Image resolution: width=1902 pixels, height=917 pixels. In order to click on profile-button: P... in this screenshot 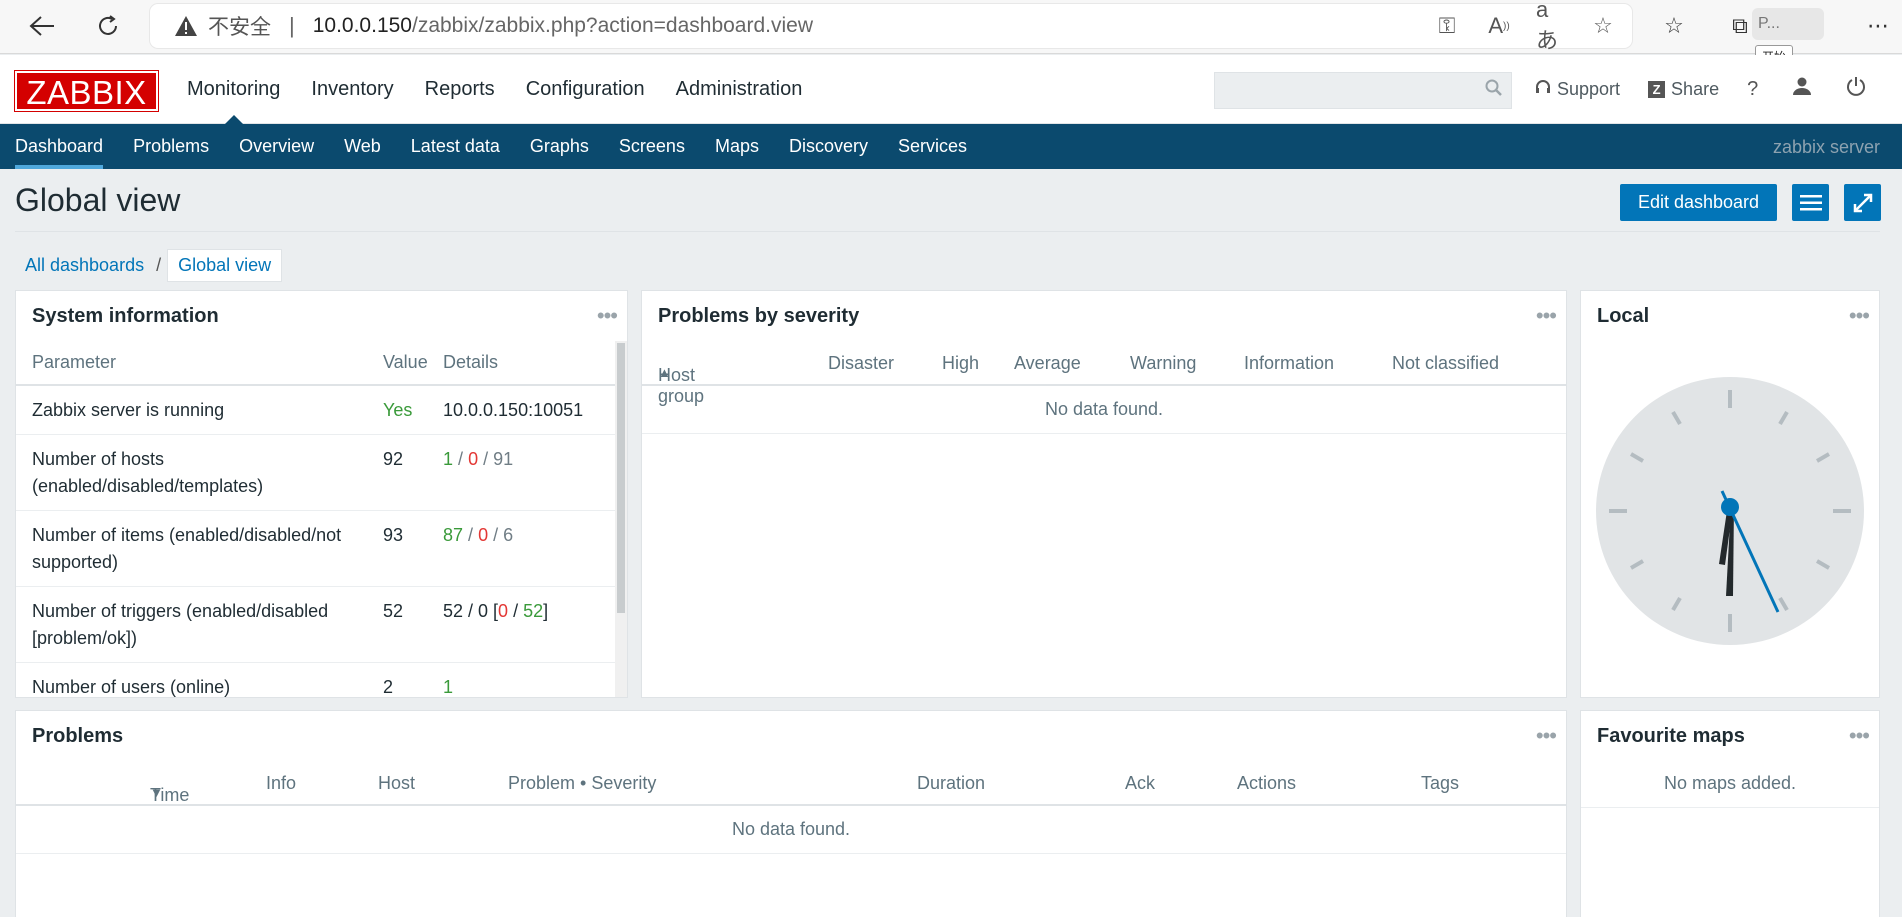, I will do `click(1788, 24)`.